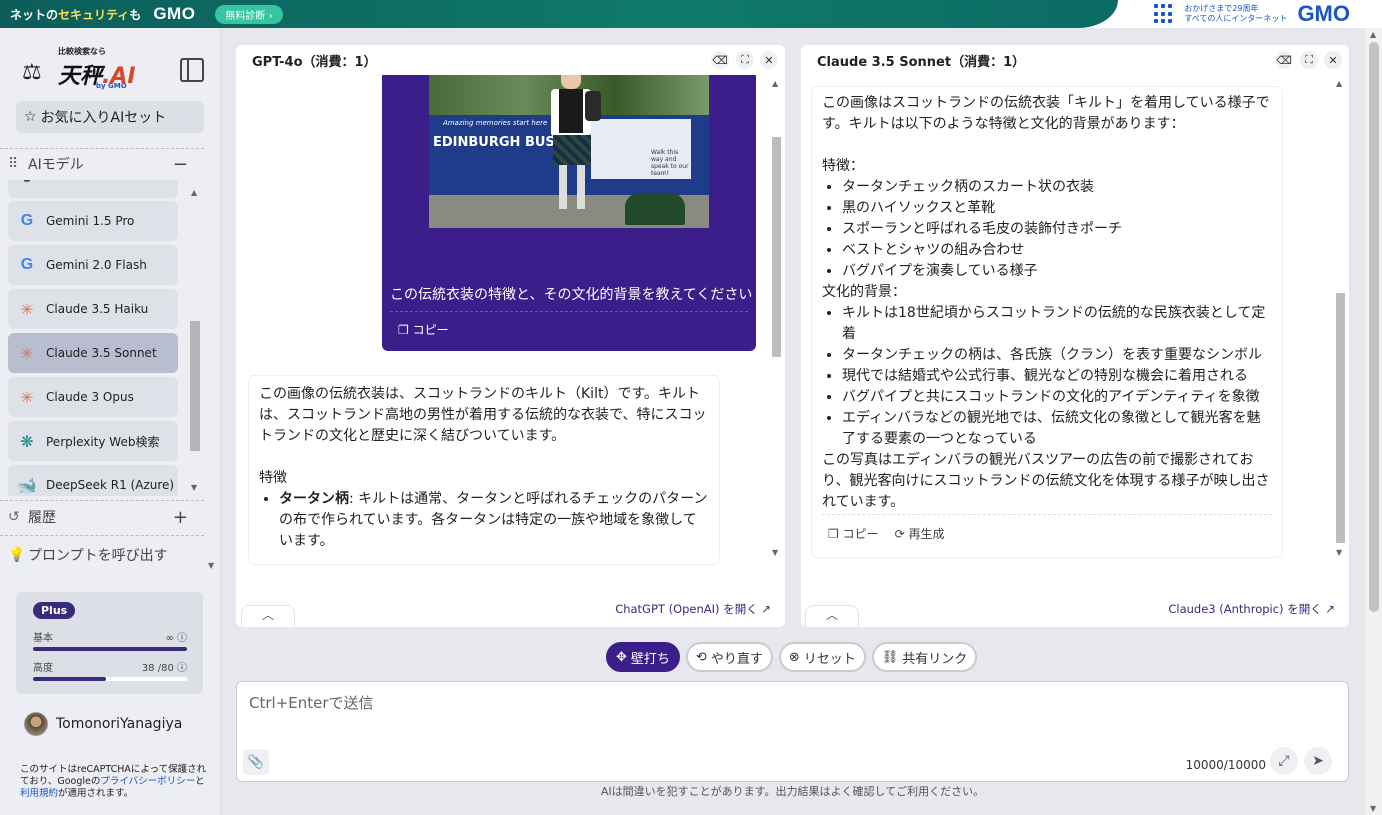 The image size is (1382, 815). Describe the element at coordinates (17, 555) in the screenshot. I see `lightbulb-icon: 💡` at that location.